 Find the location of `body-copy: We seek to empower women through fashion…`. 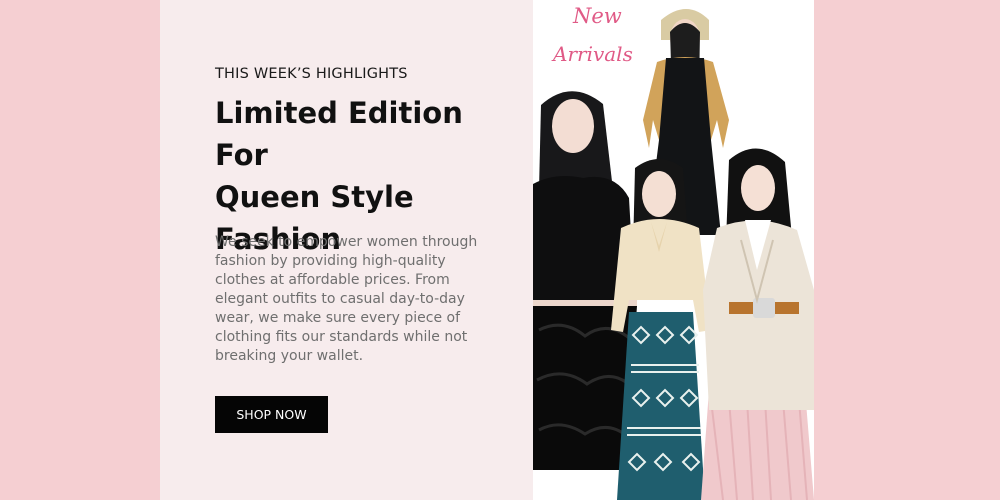

body-copy: We seek to empower women through fashion… is located at coordinates (346, 299).